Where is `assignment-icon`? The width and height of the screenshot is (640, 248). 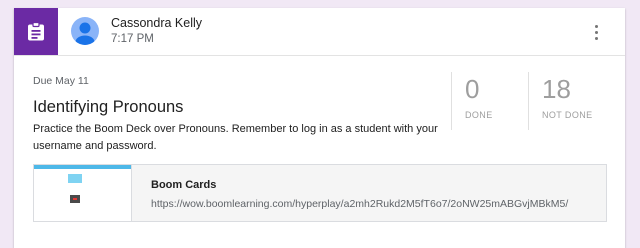
assignment-icon is located at coordinates (36, 31).